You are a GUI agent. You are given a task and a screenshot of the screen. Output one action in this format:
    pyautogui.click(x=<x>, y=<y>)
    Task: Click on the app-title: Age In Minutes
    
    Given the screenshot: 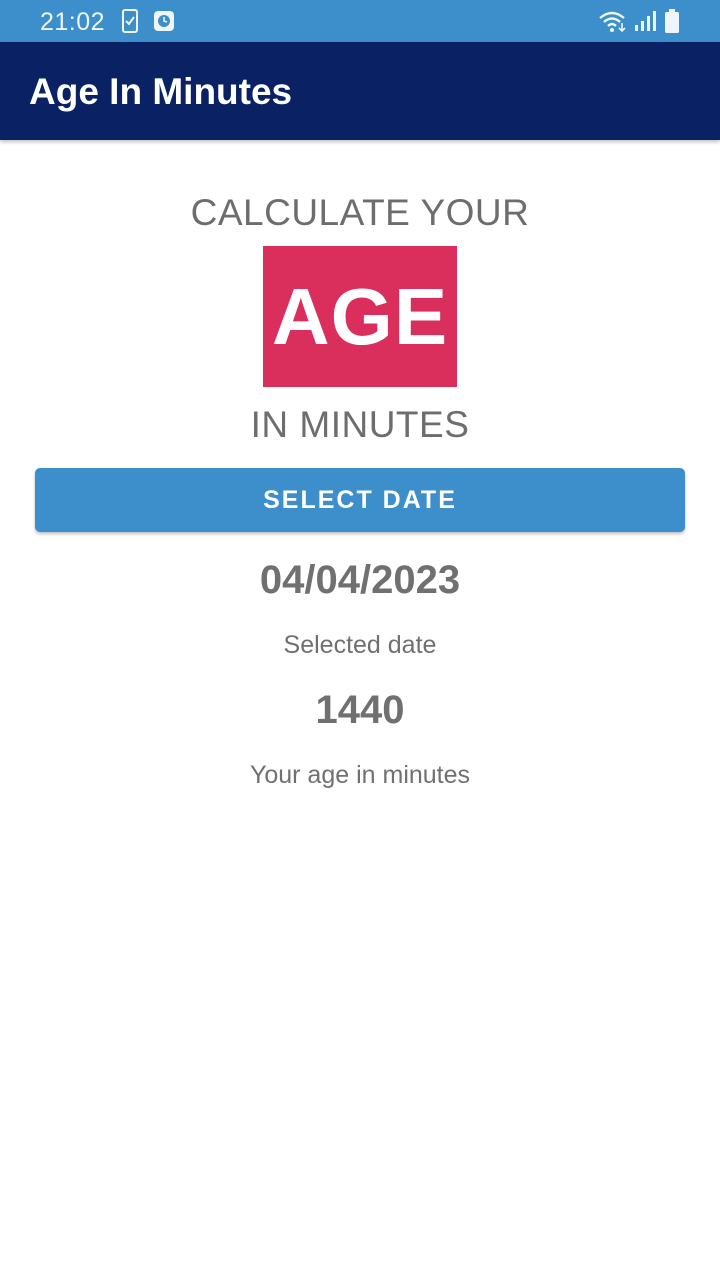 What is the action you would take?
    pyautogui.click(x=161, y=91)
    